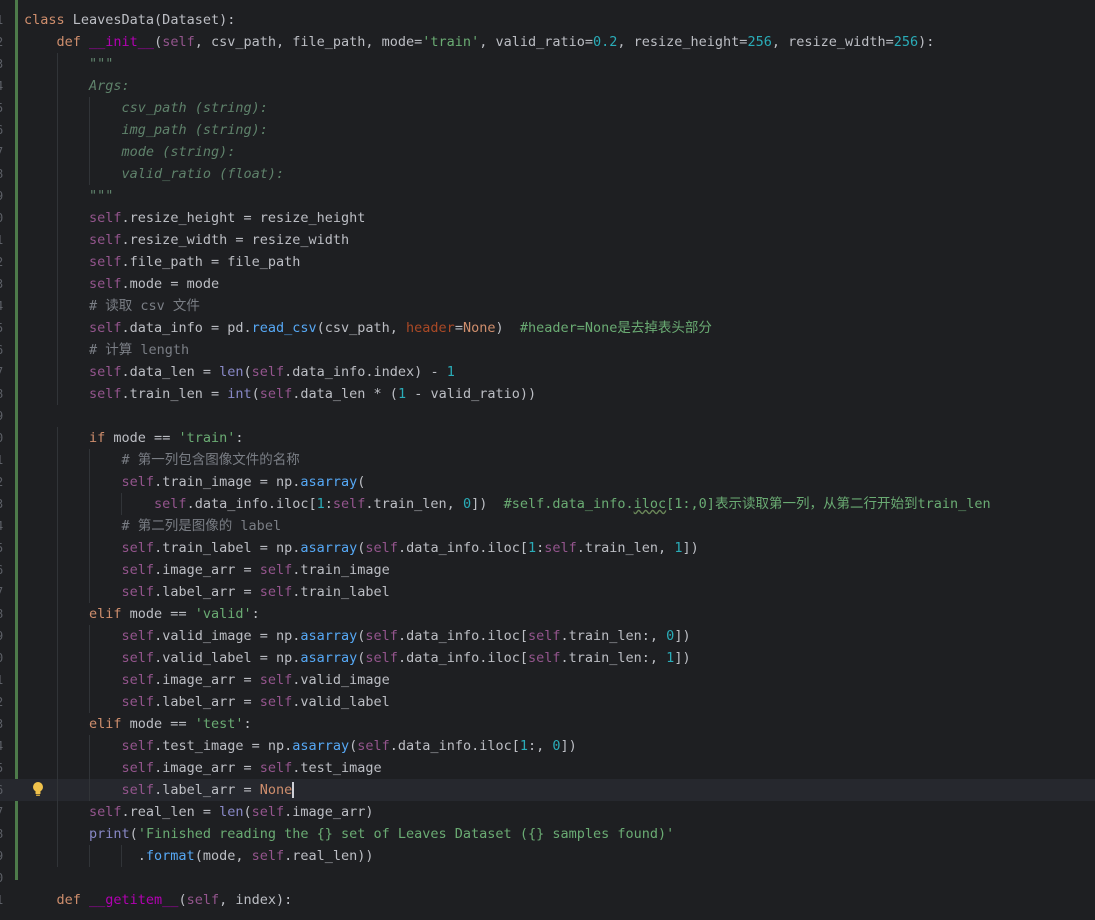  I want to click on code-line: 2 self.train_image = np.asarray(, so click(547, 482).